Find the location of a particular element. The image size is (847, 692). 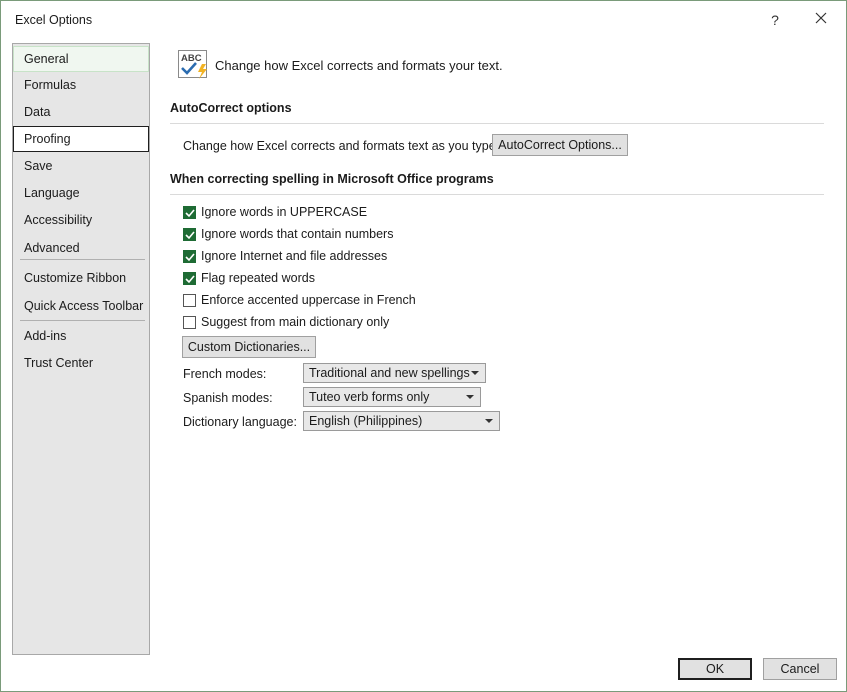

spanish-modes-value: Tuteo verb forms only is located at coordinates (369, 397).